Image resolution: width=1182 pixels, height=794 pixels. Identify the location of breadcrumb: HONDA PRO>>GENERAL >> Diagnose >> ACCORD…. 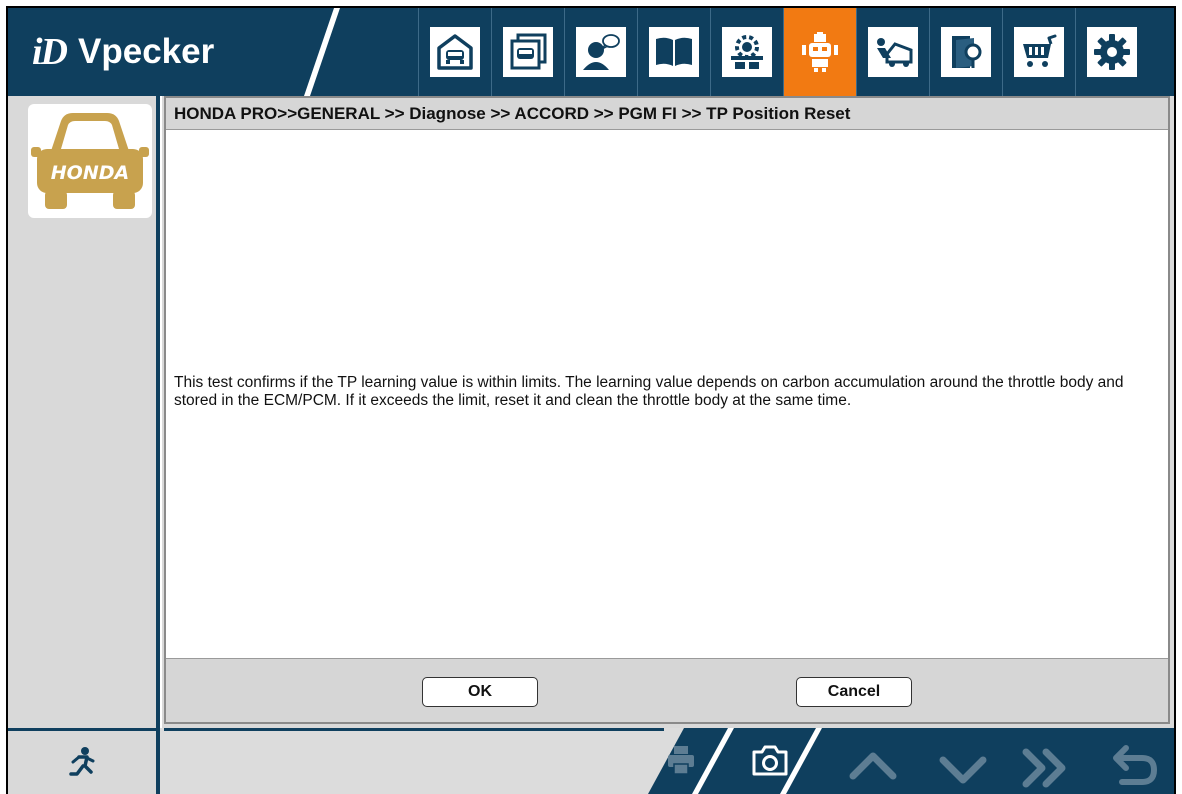
(667, 114).